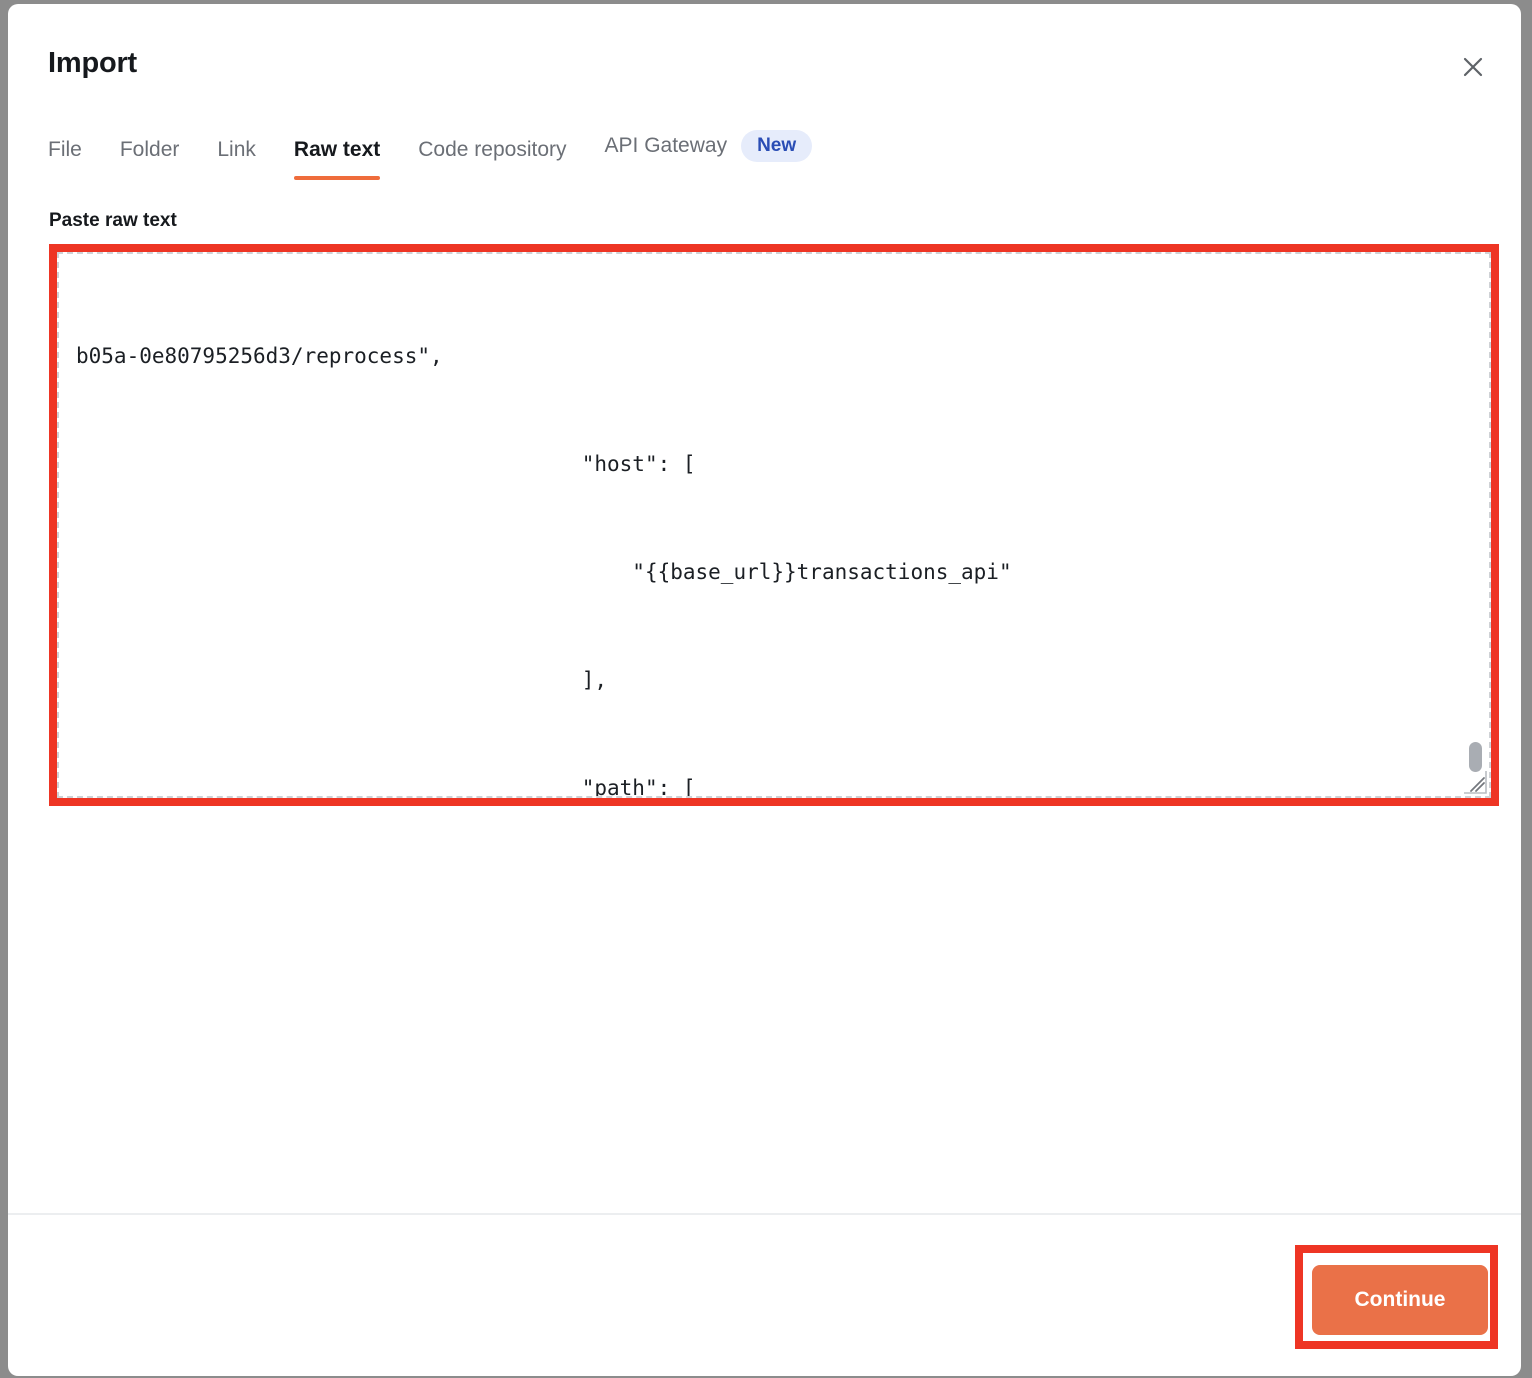  Describe the element at coordinates (342, 680) in the screenshot. I see `code-line: ],` at that location.